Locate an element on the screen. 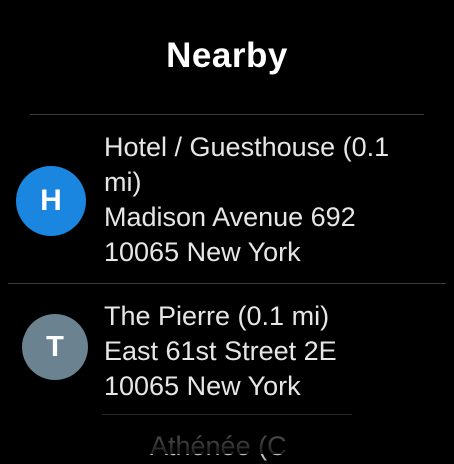  place-street: East 61st Street 2E is located at coordinates (220, 351).